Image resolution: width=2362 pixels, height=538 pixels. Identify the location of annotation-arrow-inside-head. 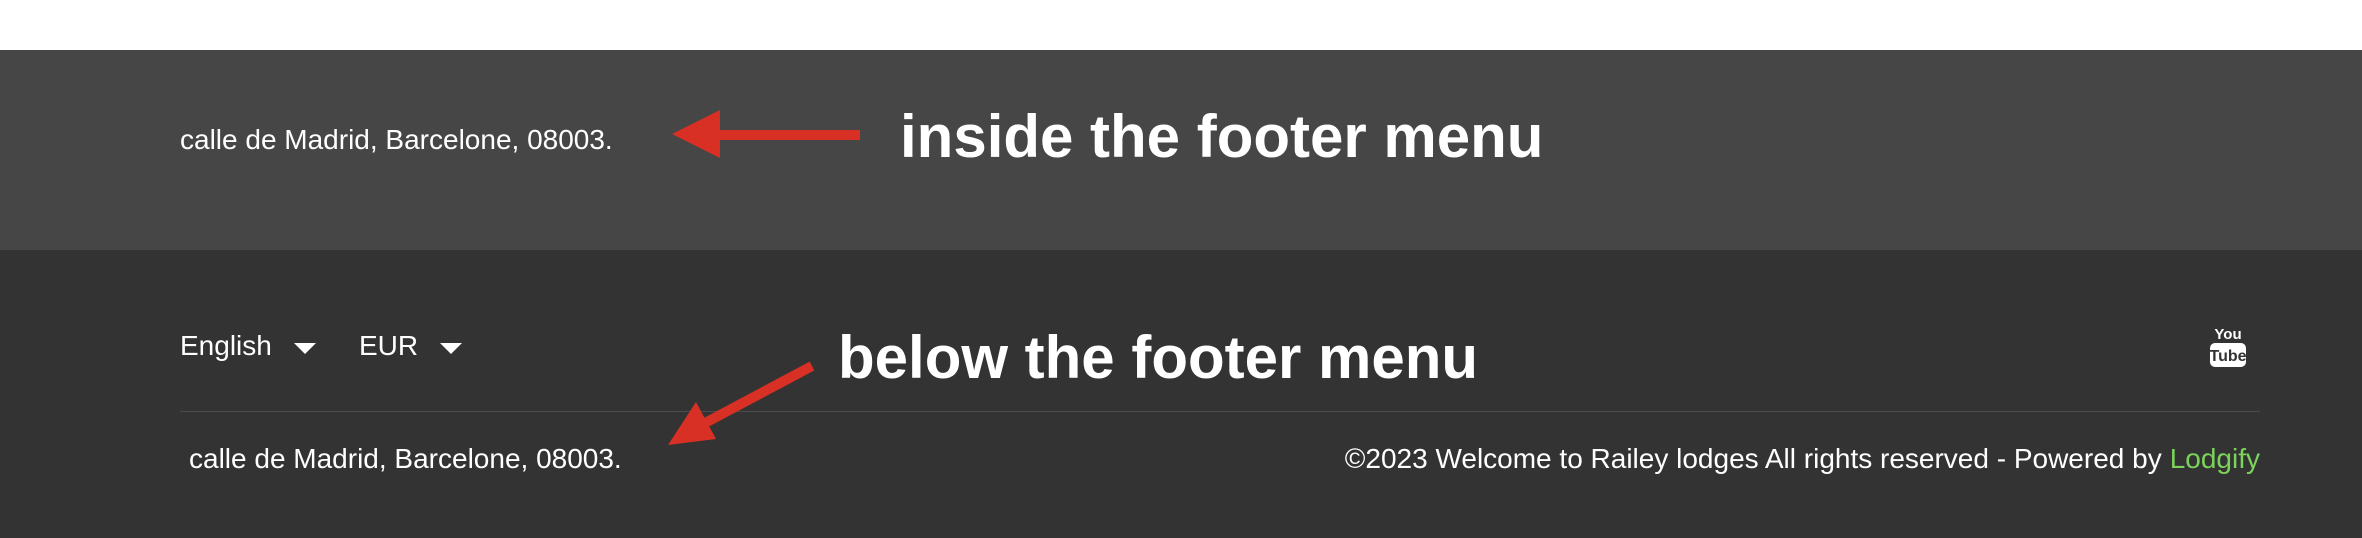
(696, 134).